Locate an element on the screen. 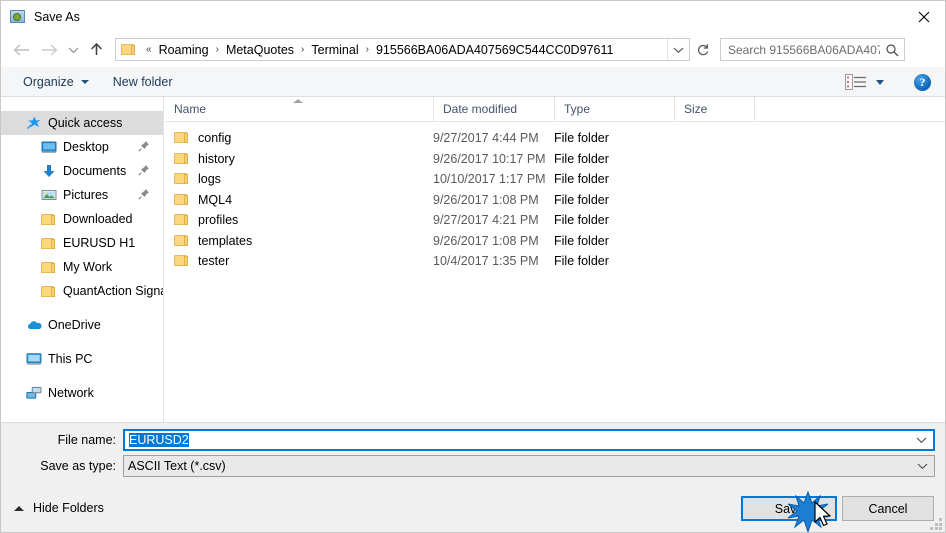  close-icon is located at coordinates (923, 16).